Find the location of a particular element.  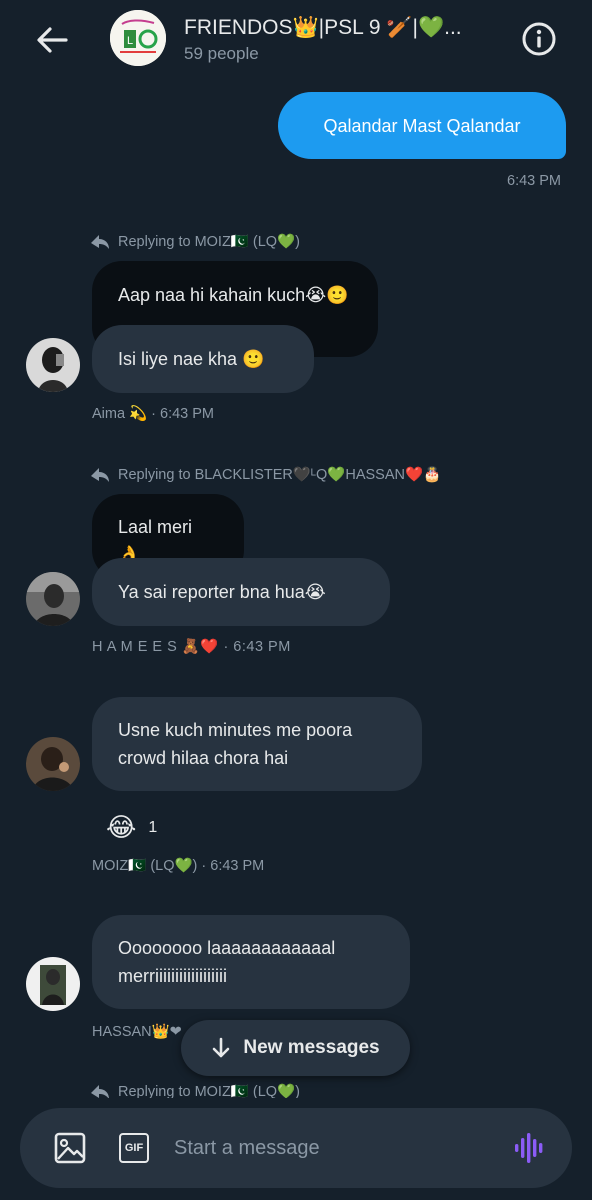

arrow-down-icon is located at coordinates (221, 1047).